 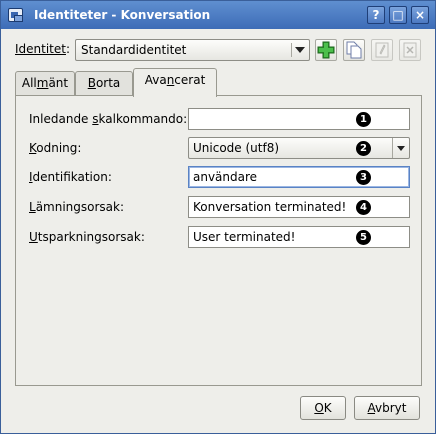 I want to click on callout-badge-1: 1, so click(x=363, y=119).